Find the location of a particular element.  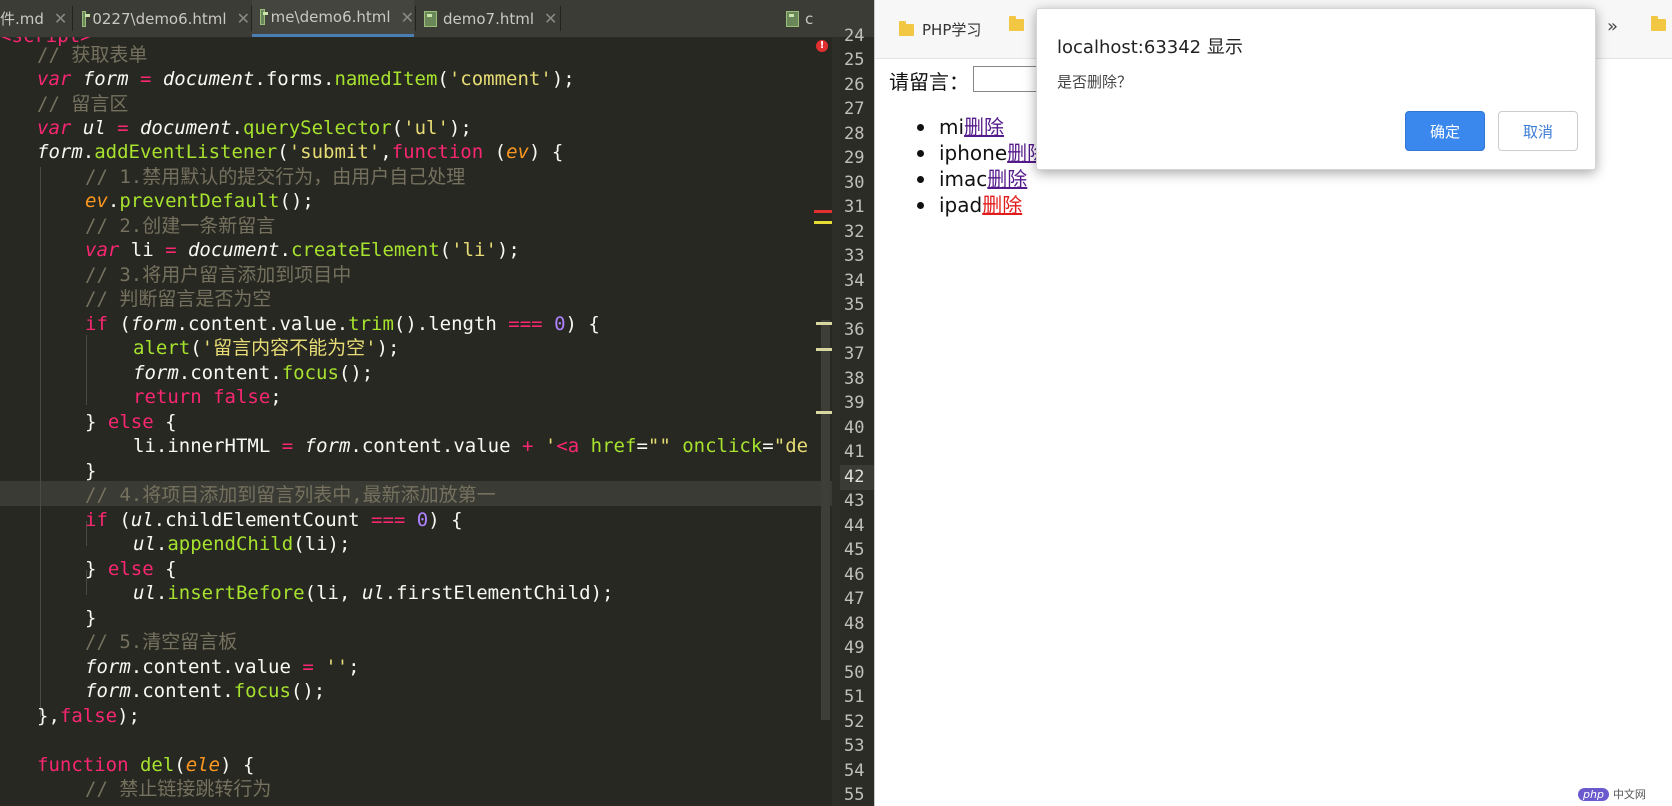

folder-icon is located at coordinates (906, 28).